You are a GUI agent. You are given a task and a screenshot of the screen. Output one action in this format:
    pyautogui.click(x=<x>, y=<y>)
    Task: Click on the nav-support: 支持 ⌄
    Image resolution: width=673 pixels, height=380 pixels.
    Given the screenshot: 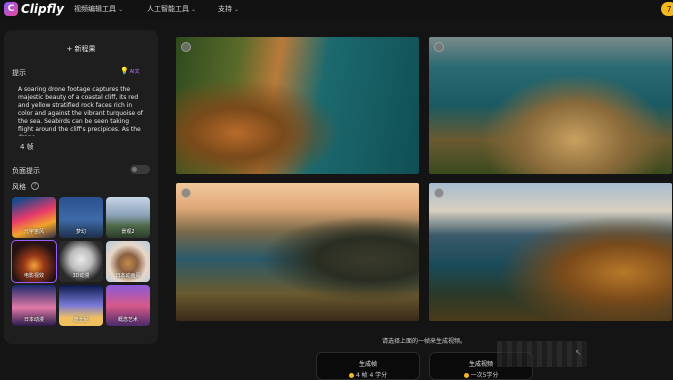 What is the action you would take?
    pyautogui.click(x=228, y=9)
    